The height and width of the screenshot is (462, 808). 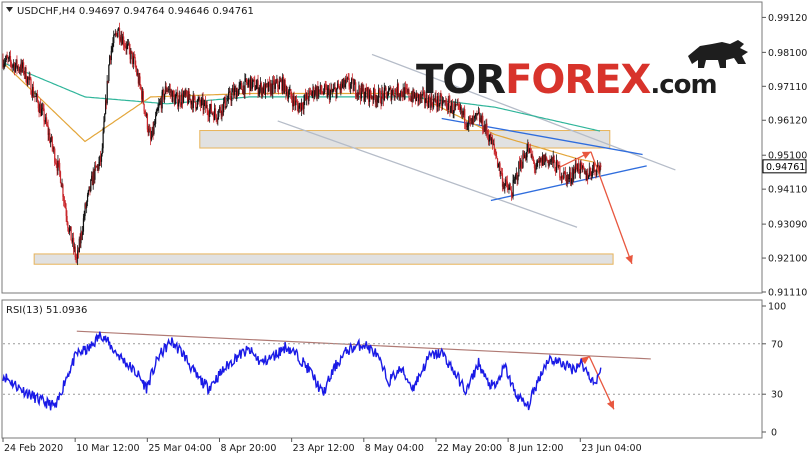 I want to click on price-tick-label: 0.91110, so click(x=787, y=293).